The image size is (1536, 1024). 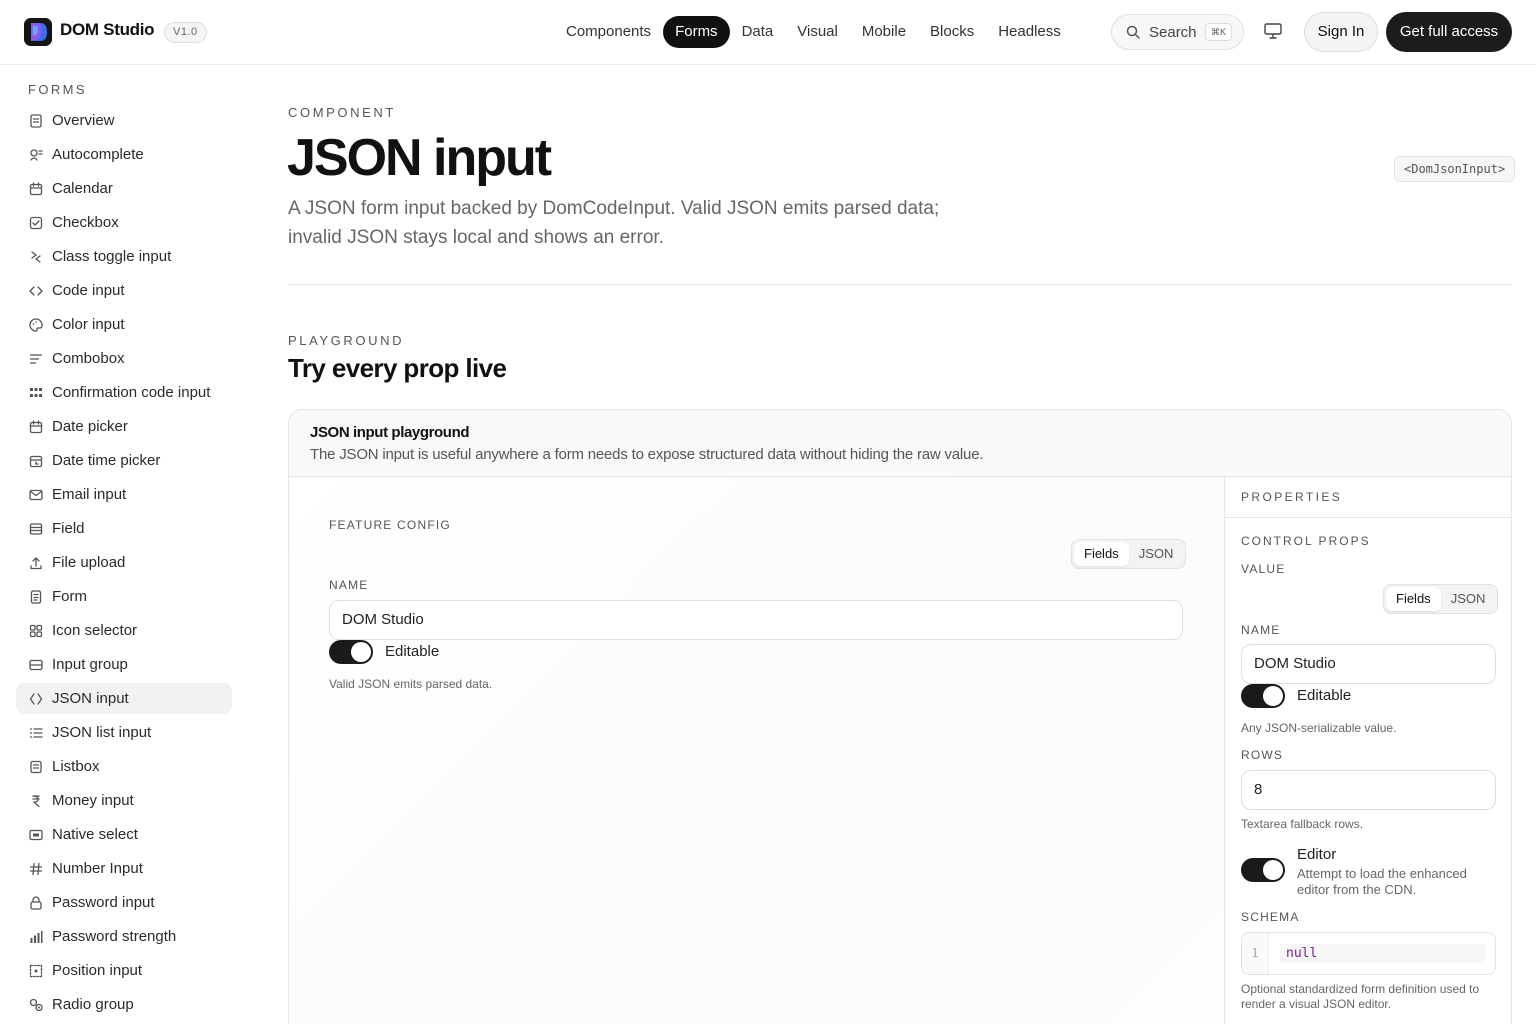 What do you see at coordinates (1468, 599) in the screenshot?
I see `value-mode-json: JSON` at bounding box center [1468, 599].